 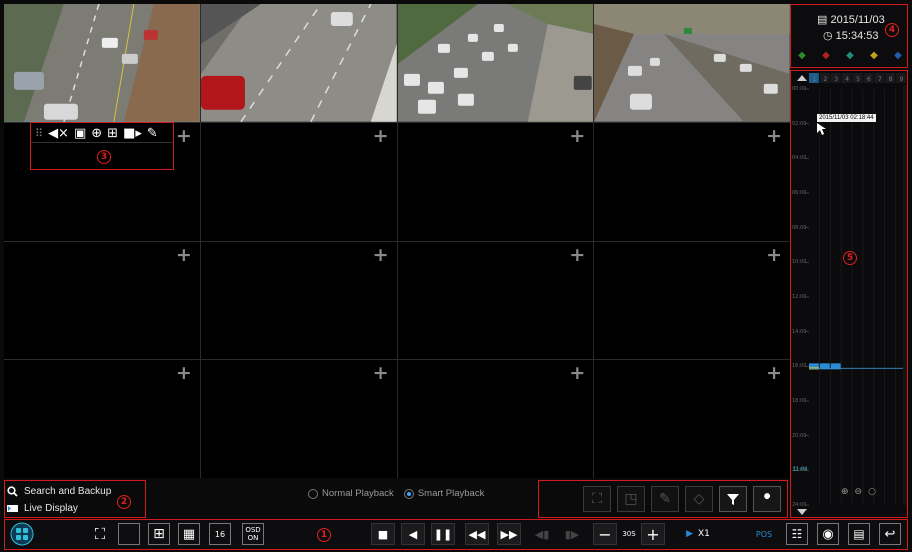 I want to click on timeline-hour-label: 14:00, so click(x=799, y=331).